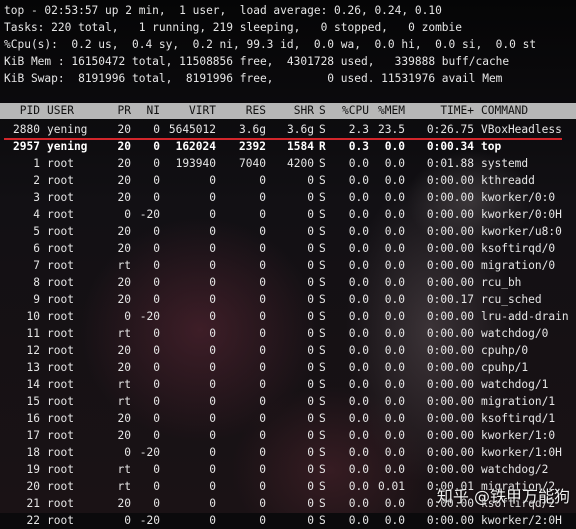 The height and width of the screenshot is (529, 576). Describe the element at coordinates (33, 435) in the screenshot. I see `cell-pid: 17` at that location.